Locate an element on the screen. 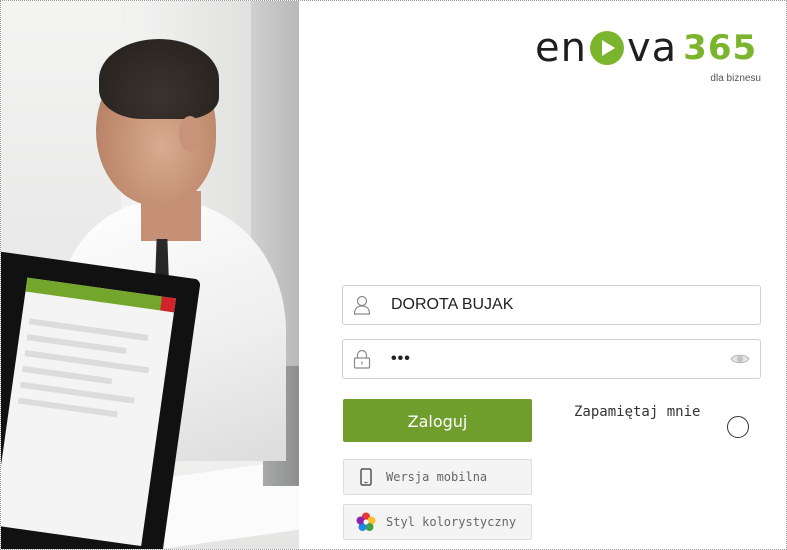 The width and height of the screenshot is (787, 550). remember-me-label: Zapamiętaj mnie is located at coordinates (637, 412).